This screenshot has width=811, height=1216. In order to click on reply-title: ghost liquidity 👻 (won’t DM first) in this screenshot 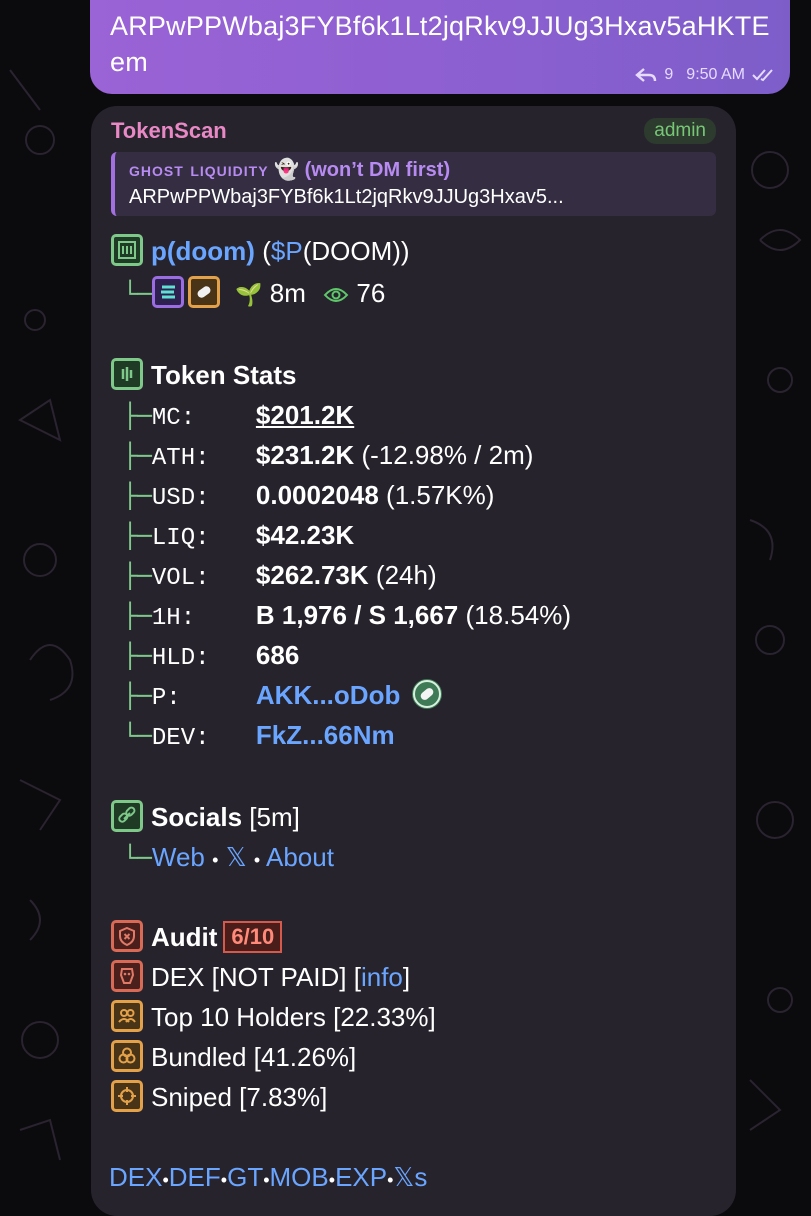, I will do `click(415, 170)`.